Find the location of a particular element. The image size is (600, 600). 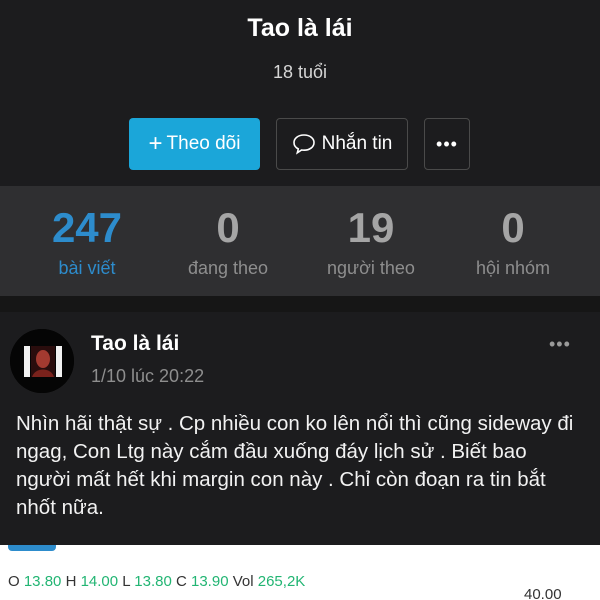

stat-posts: 247 bài viết is located at coordinates (87, 241).